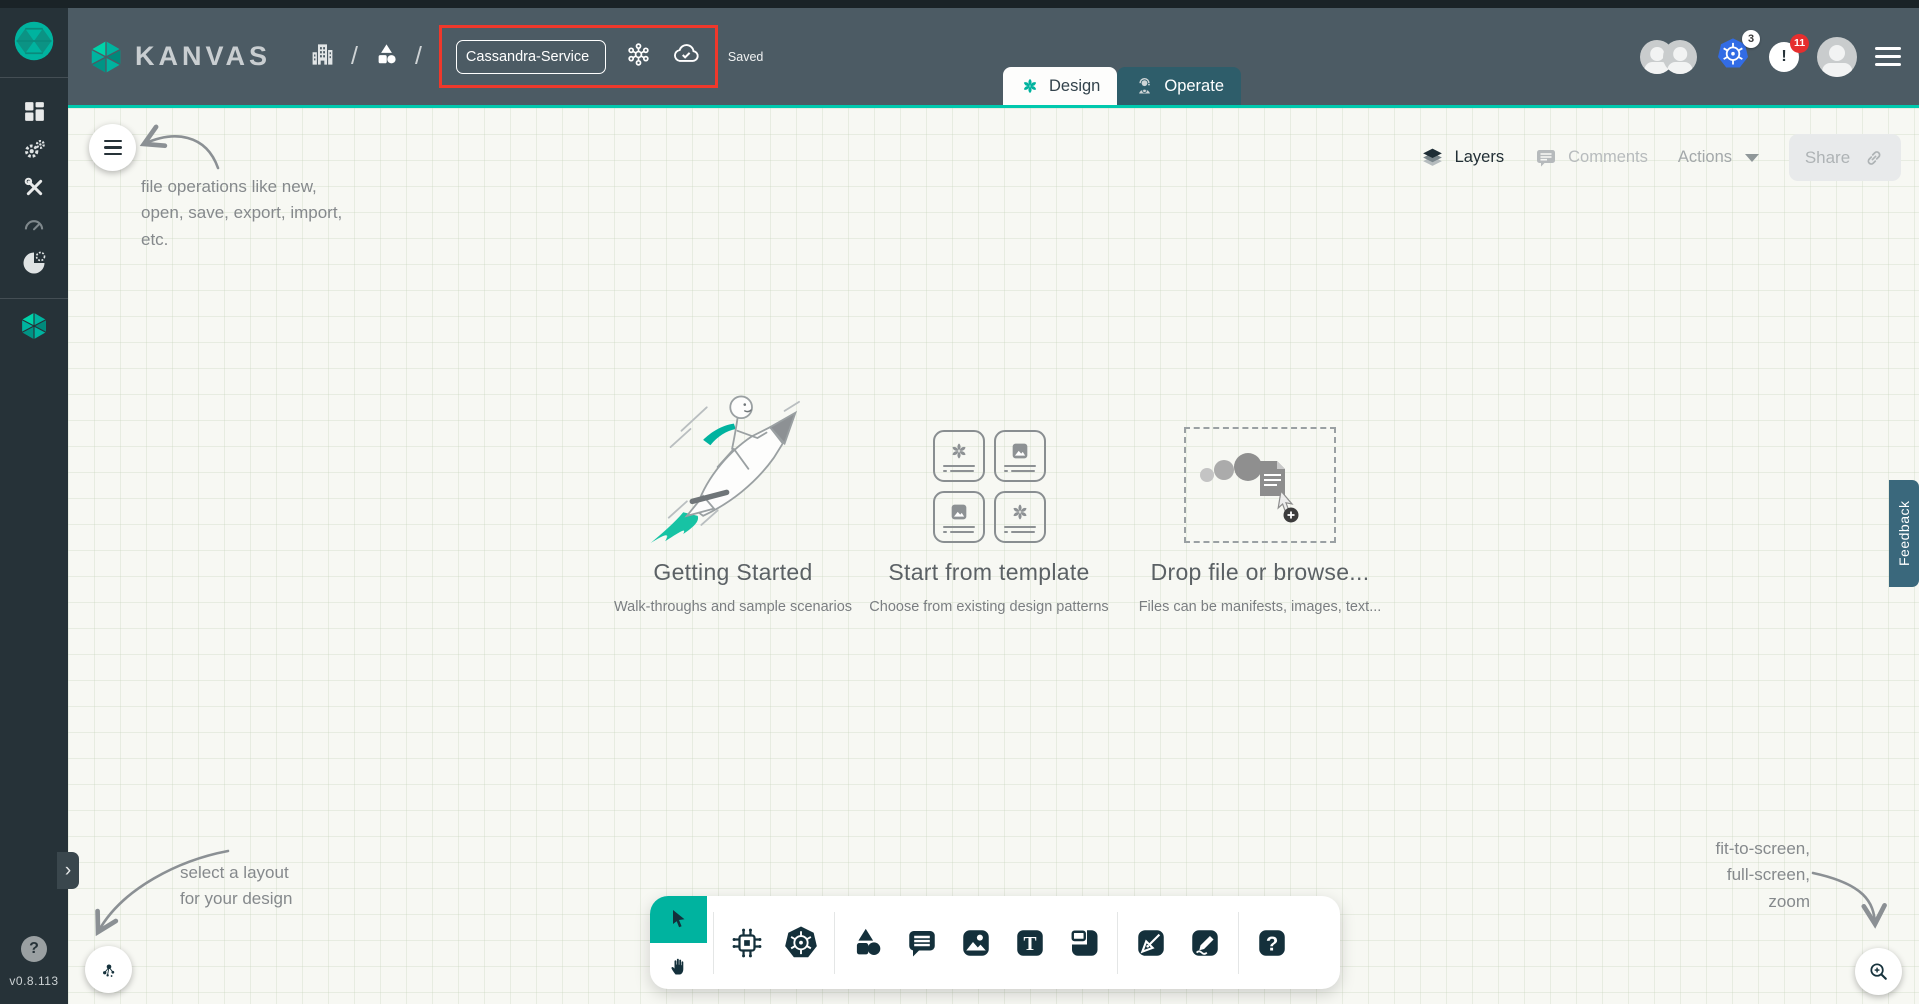 The image size is (1919, 1004). I want to click on comments-toggle: Comments, so click(1591, 158).